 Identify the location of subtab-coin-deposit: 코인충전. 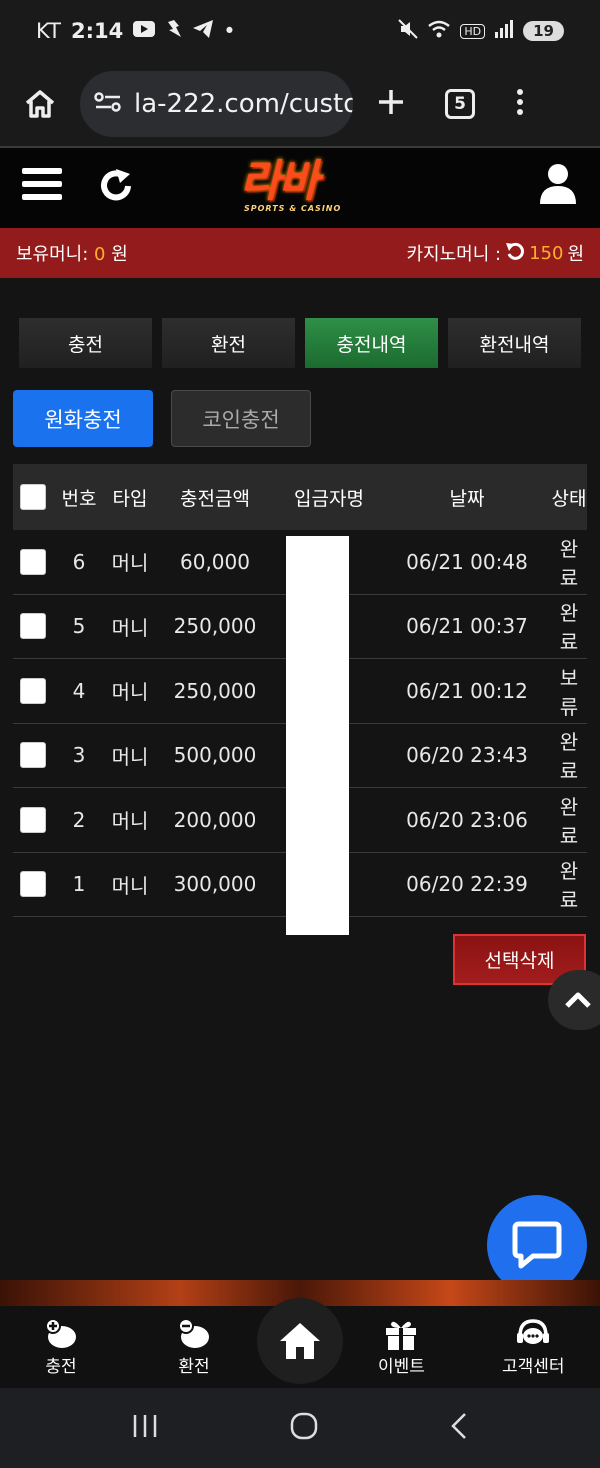
(241, 418).